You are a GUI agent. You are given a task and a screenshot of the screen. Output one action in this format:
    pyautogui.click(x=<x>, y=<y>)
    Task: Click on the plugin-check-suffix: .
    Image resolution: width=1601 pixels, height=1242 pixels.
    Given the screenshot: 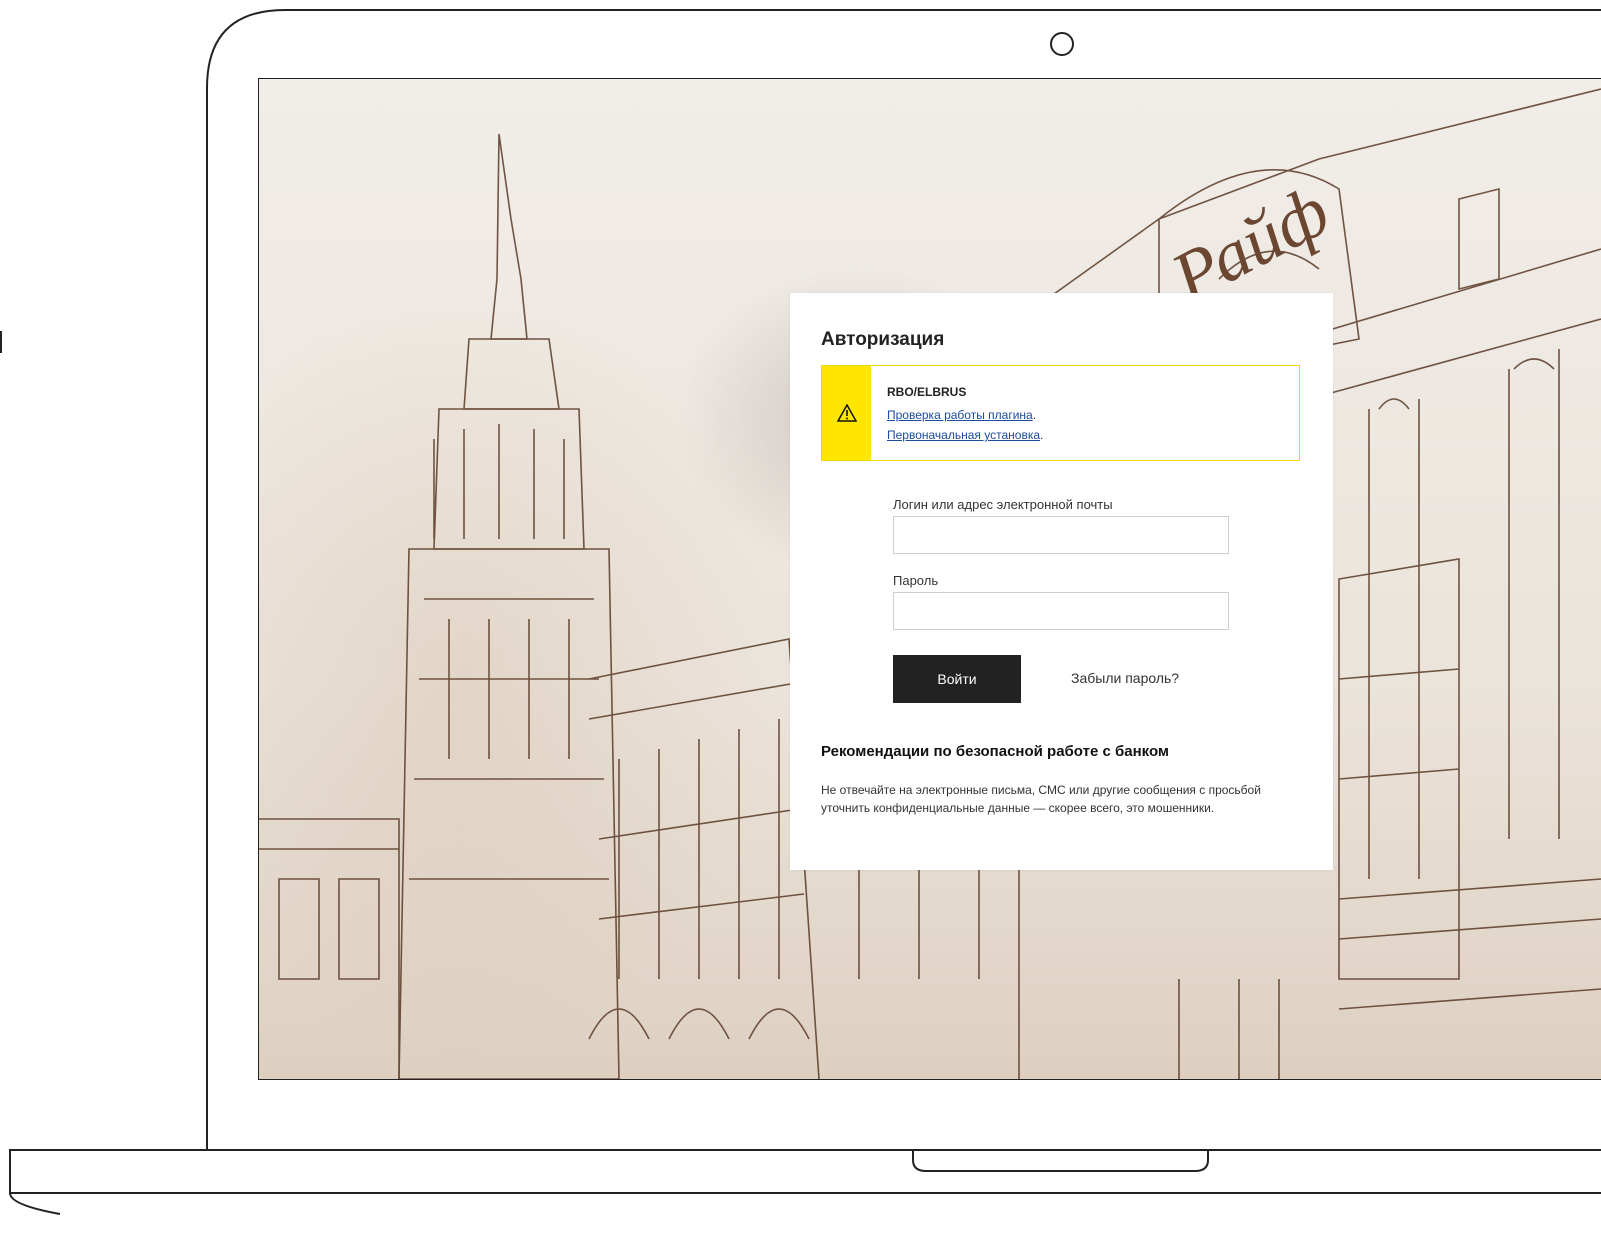 What is the action you would take?
    pyautogui.click(x=1034, y=415)
    